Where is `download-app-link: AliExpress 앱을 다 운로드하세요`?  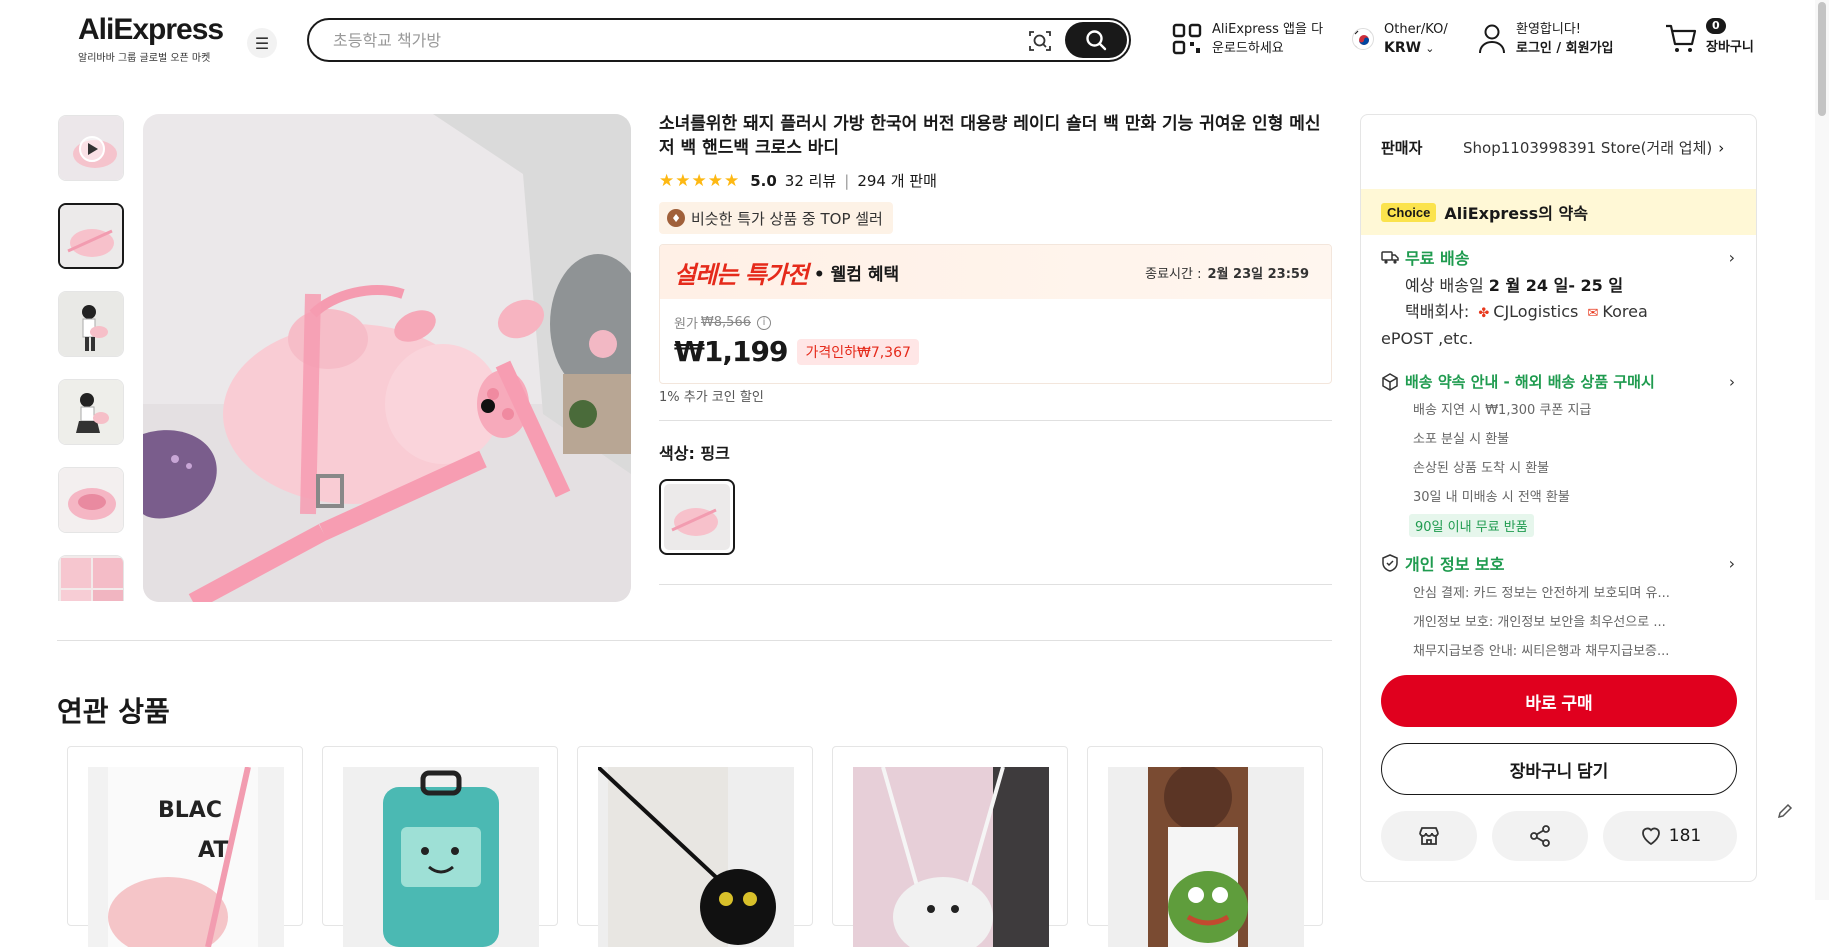
download-app-link: AliExpress 앱을 다 운로드하세요 is located at coordinates (1252, 39).